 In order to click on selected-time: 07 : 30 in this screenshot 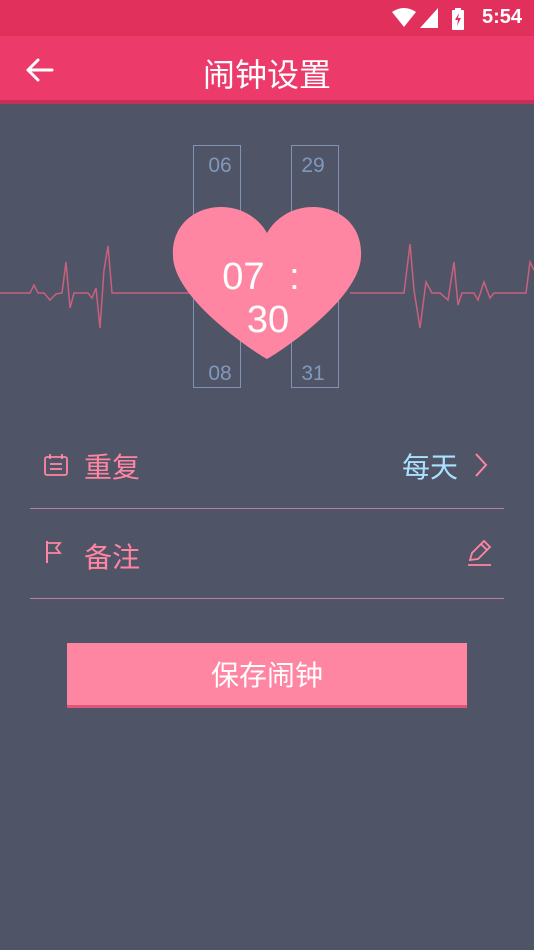, I will do `click(268, 299)`.